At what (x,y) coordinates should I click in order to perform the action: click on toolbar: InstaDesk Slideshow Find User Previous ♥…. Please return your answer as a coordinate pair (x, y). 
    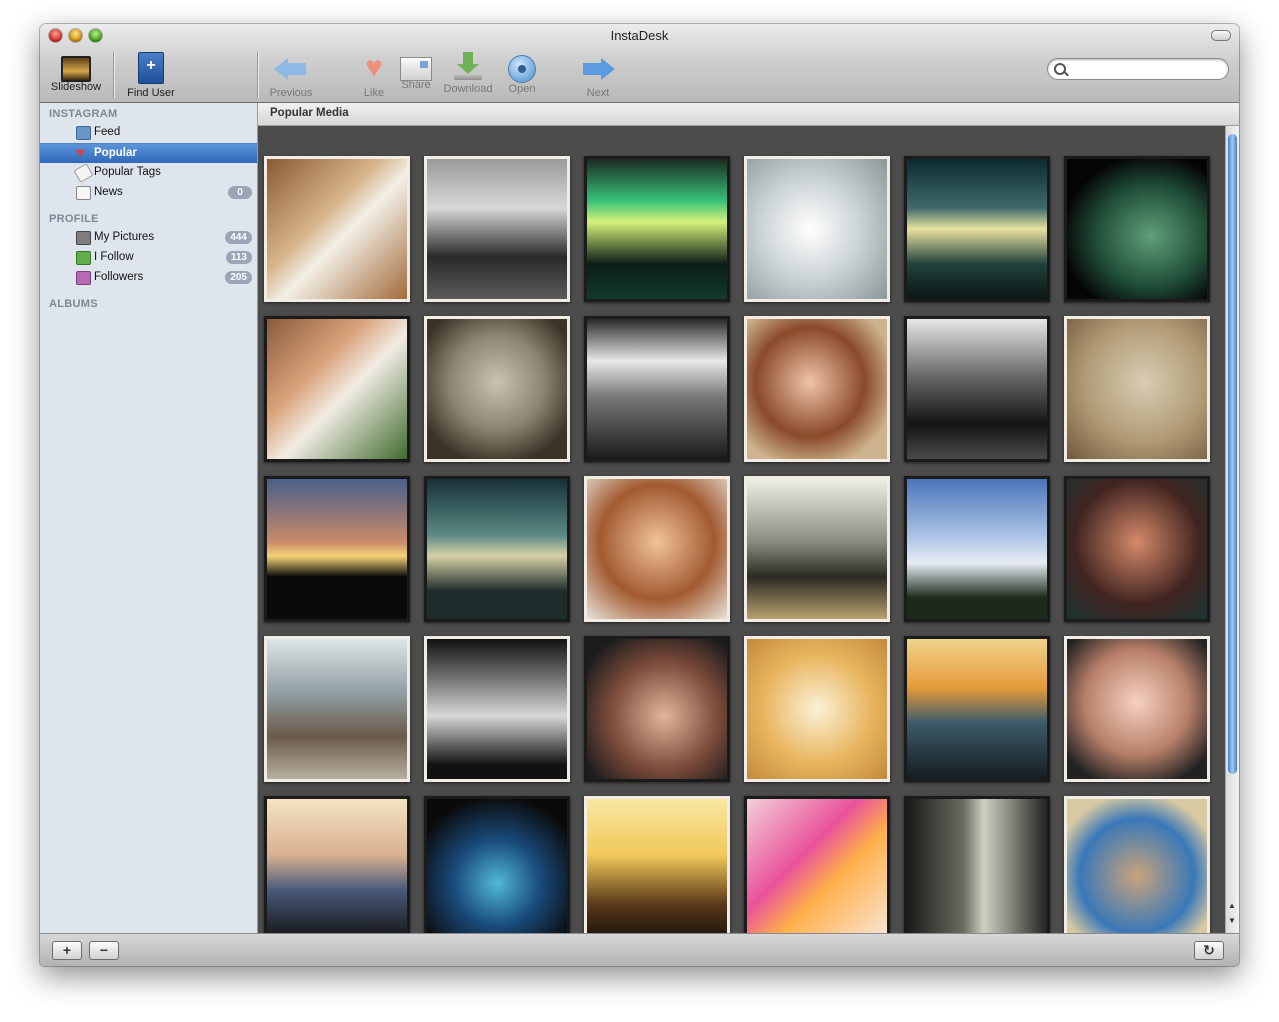
    Looking at the image, I should click on (639, 63).